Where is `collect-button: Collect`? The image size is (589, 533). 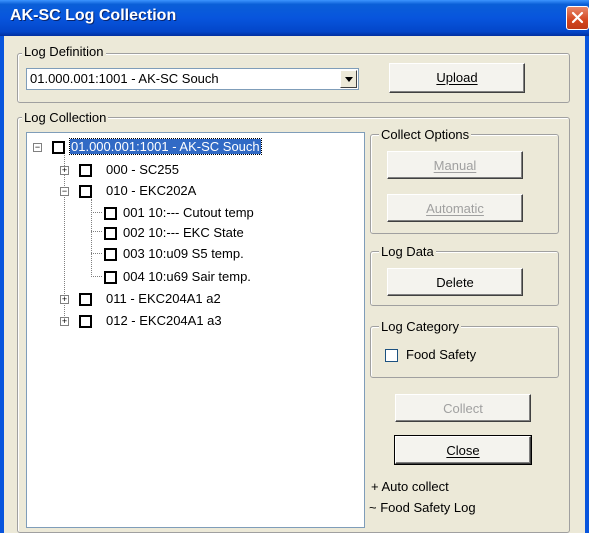
collect-button: Collect is located at coordinates (463, 408).